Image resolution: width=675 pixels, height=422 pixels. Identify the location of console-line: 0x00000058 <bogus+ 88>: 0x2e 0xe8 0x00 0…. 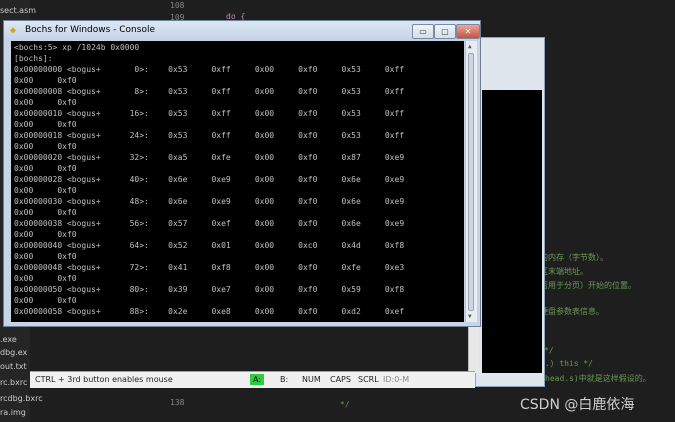
(209, 311).